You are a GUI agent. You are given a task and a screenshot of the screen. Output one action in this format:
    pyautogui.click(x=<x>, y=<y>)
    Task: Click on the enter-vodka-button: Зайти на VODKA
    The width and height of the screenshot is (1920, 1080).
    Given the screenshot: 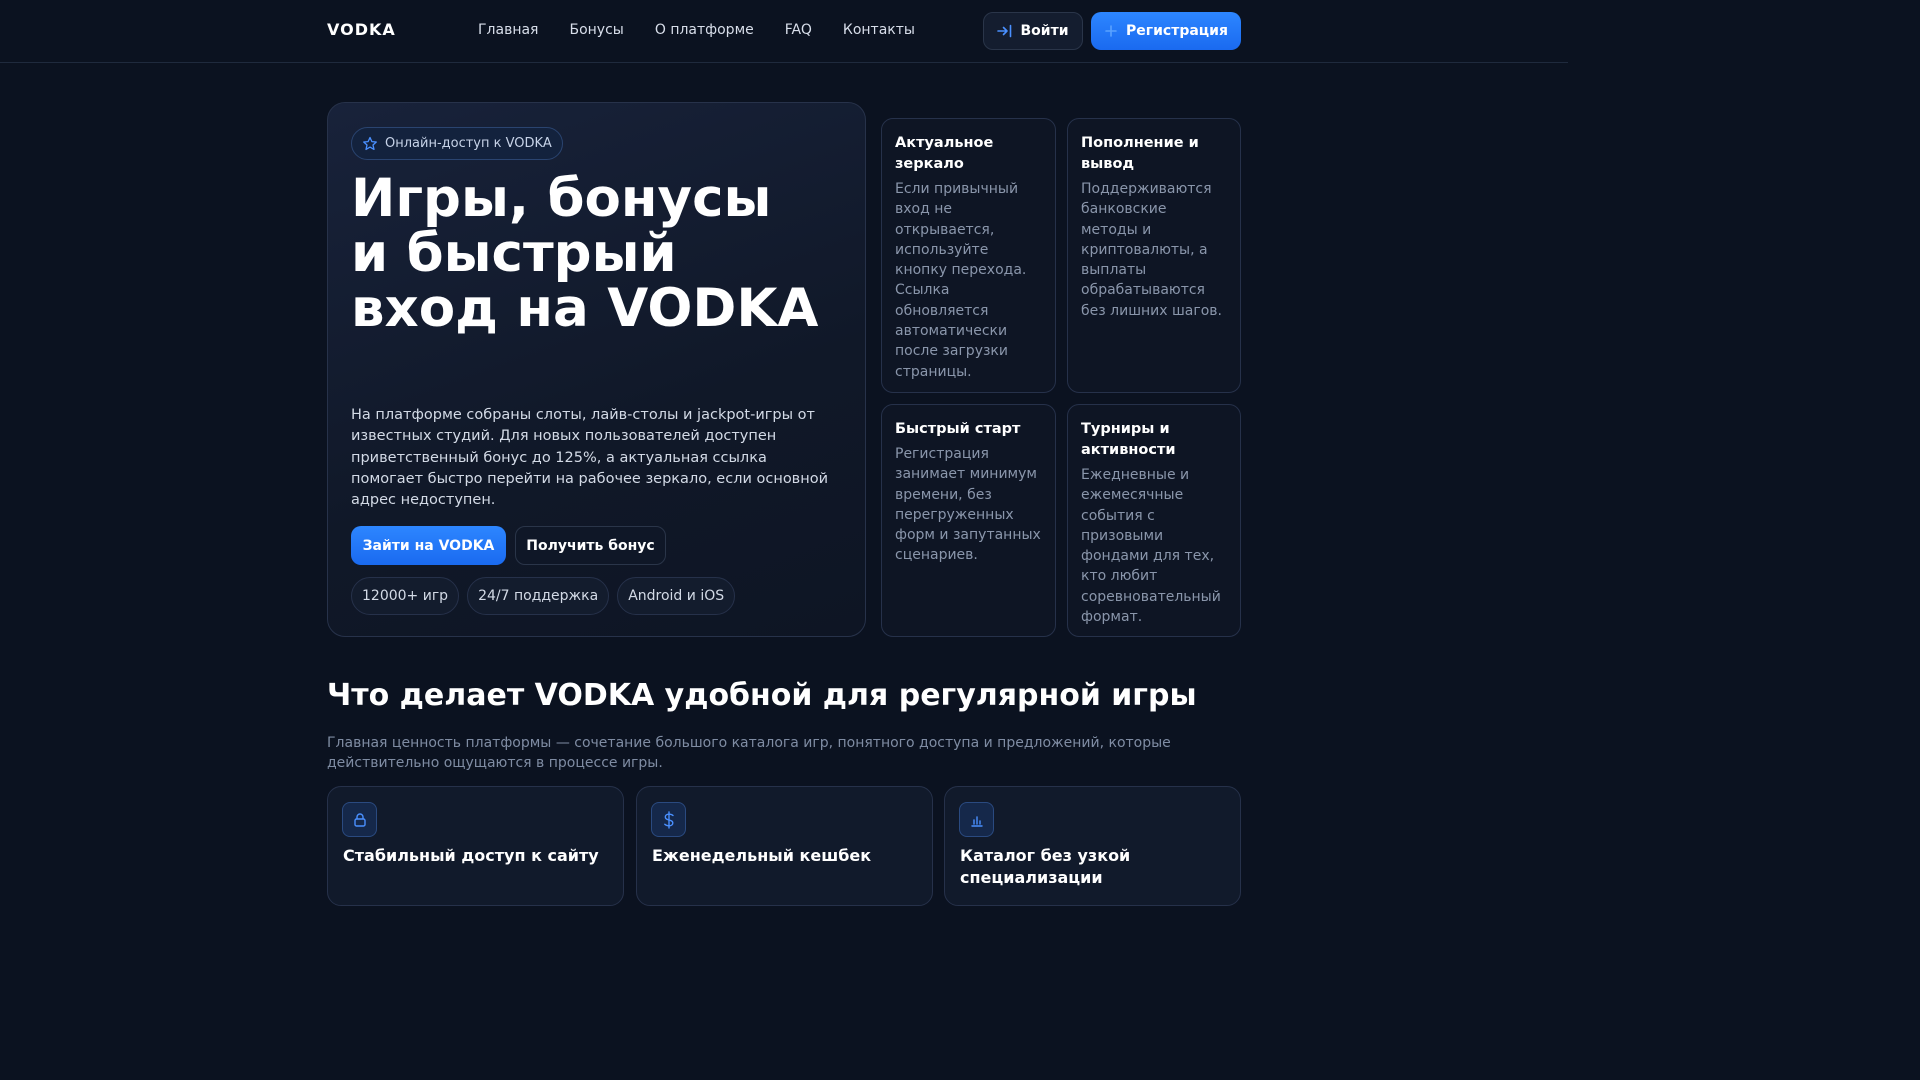 What is the action you would take?
    pyautogui.click(x=428, y=545)
    